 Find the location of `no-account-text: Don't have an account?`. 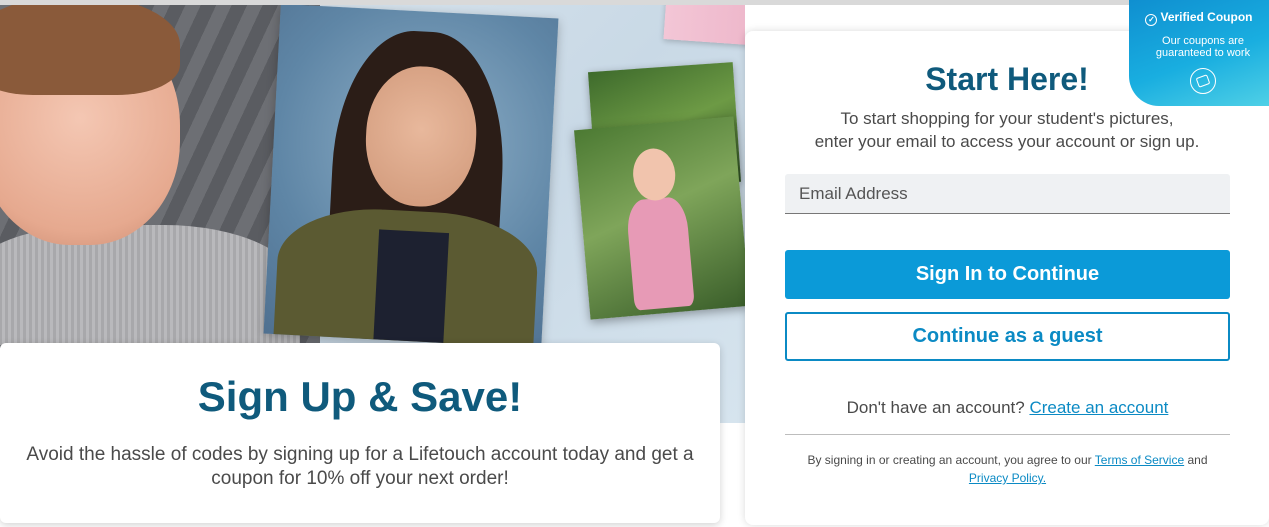

no-account-text: Don't have an account? is located at coordinates (935, 407).